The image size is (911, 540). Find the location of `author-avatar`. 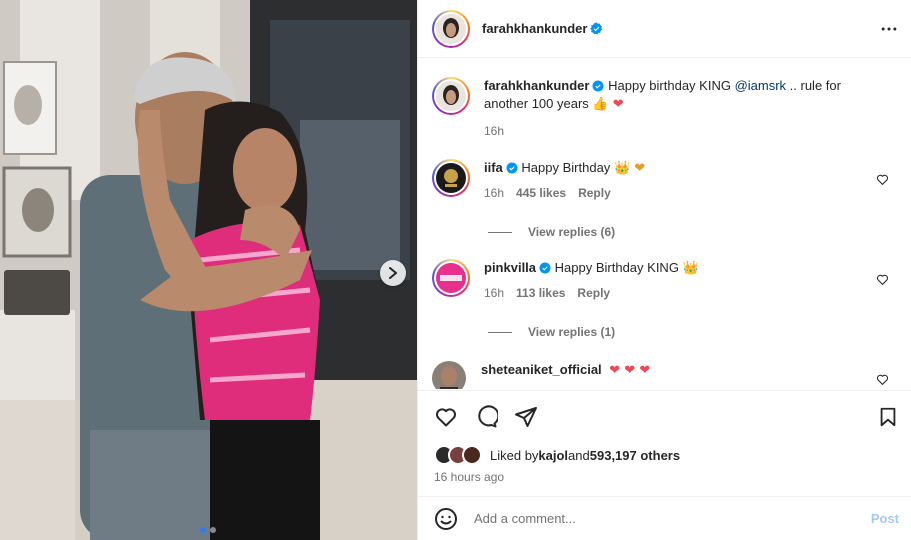

author-avatar is located at coordinates (451, 28).